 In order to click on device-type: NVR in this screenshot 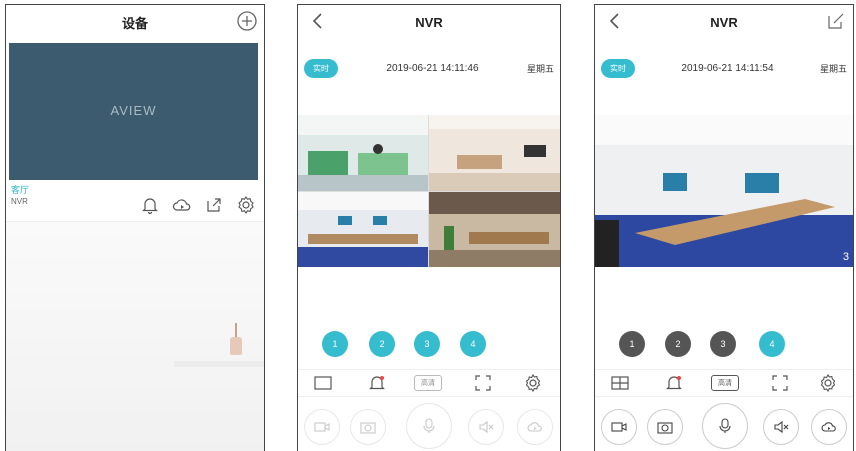, I will do `click(19, 201)`.